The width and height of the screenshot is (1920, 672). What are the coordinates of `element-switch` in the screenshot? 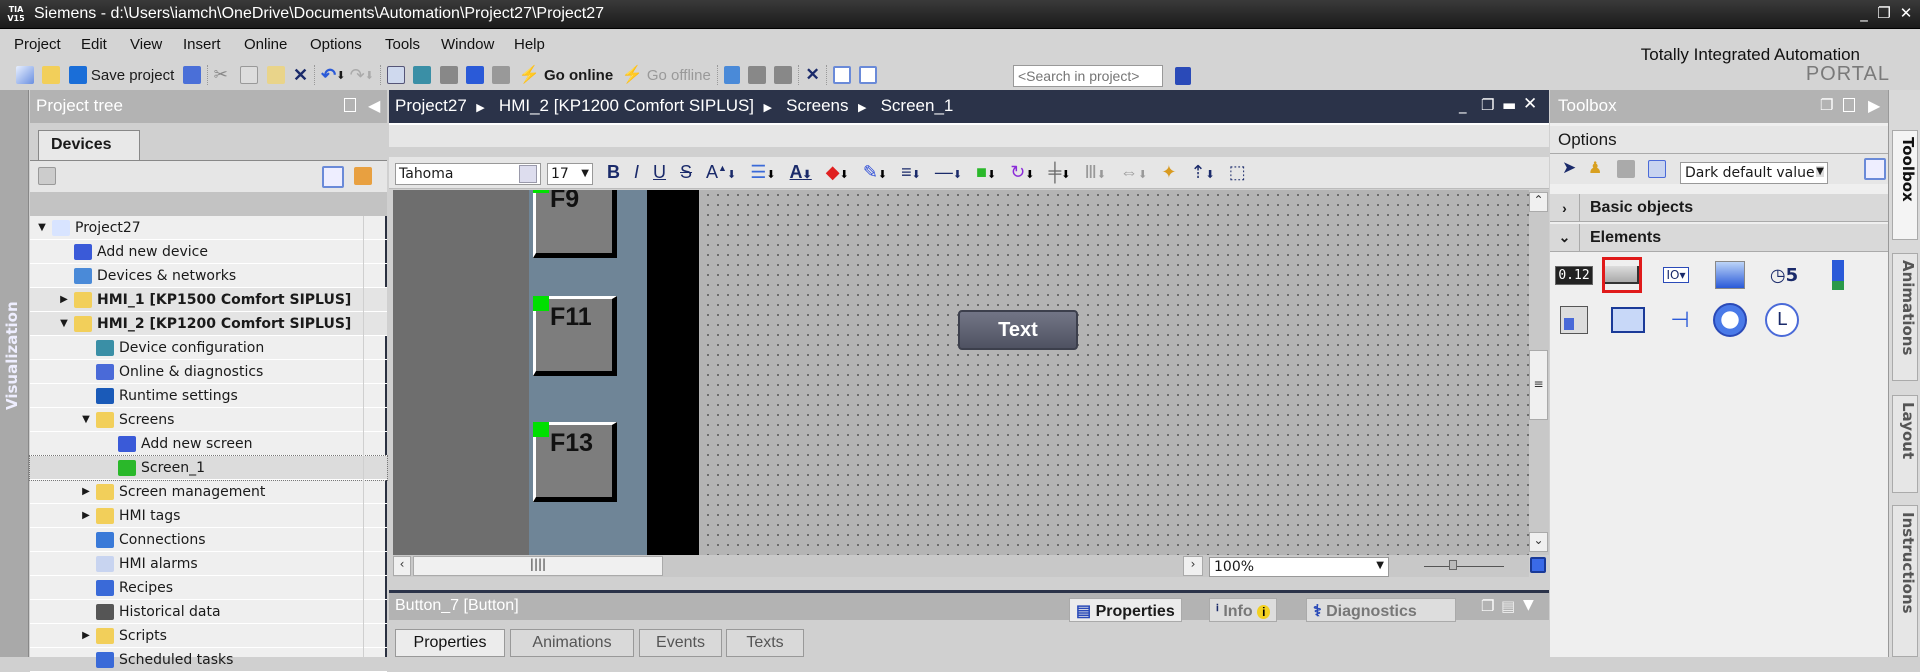 It's located at (1574, 320).